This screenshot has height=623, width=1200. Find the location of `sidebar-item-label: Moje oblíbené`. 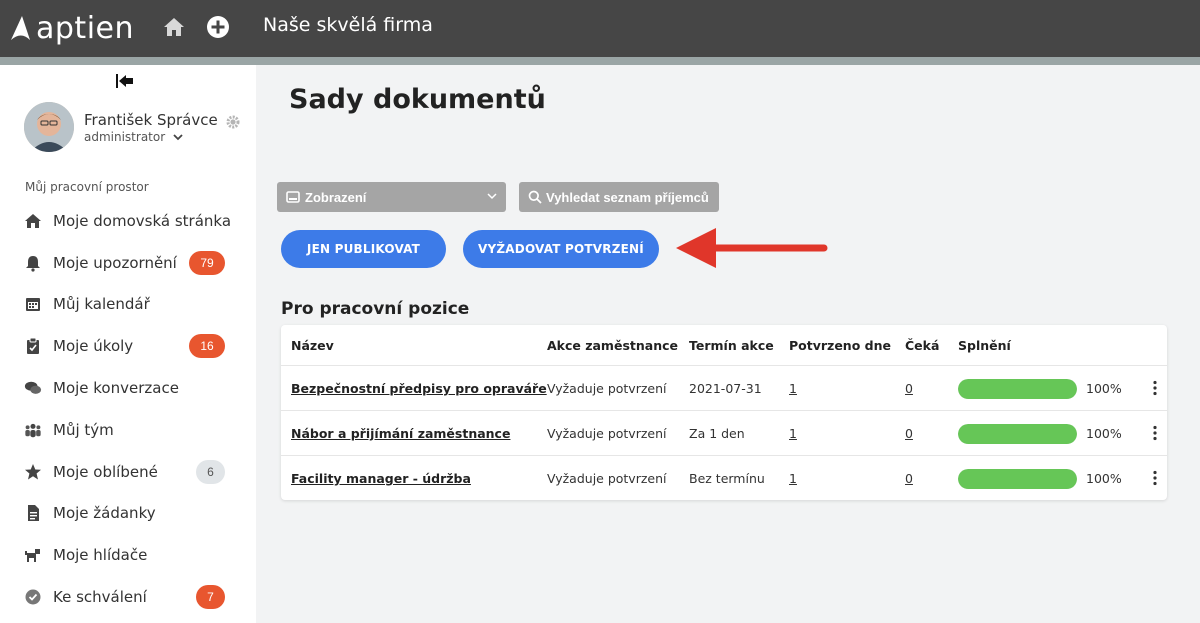

sidebar-item-label: Moje oblíbené is located at coordinates (105, 471).